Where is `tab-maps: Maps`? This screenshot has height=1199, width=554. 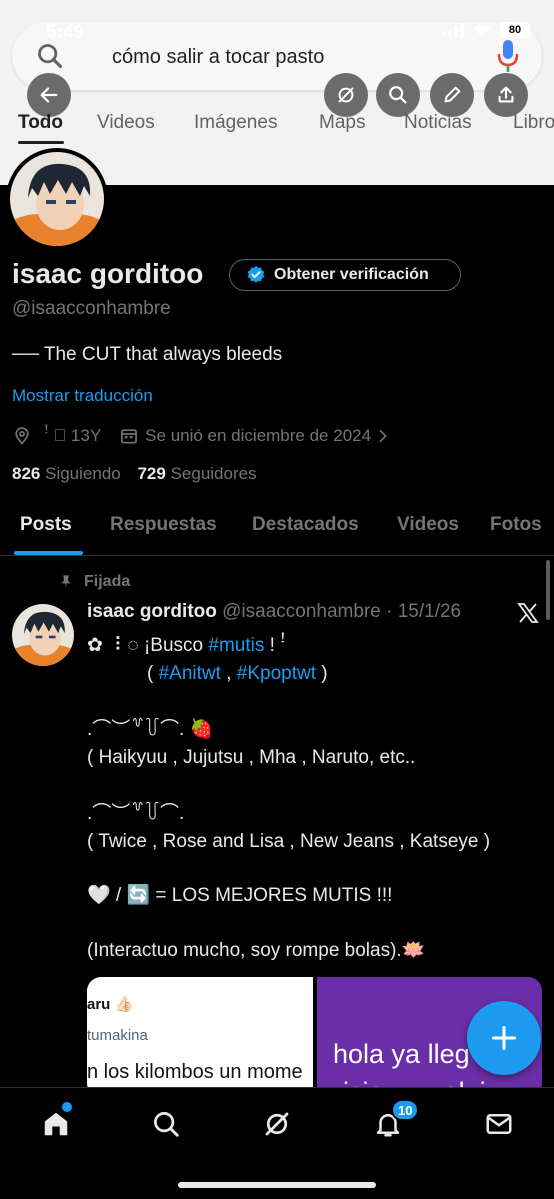
tab-maps: Maps is located at coordinates (342, 123).